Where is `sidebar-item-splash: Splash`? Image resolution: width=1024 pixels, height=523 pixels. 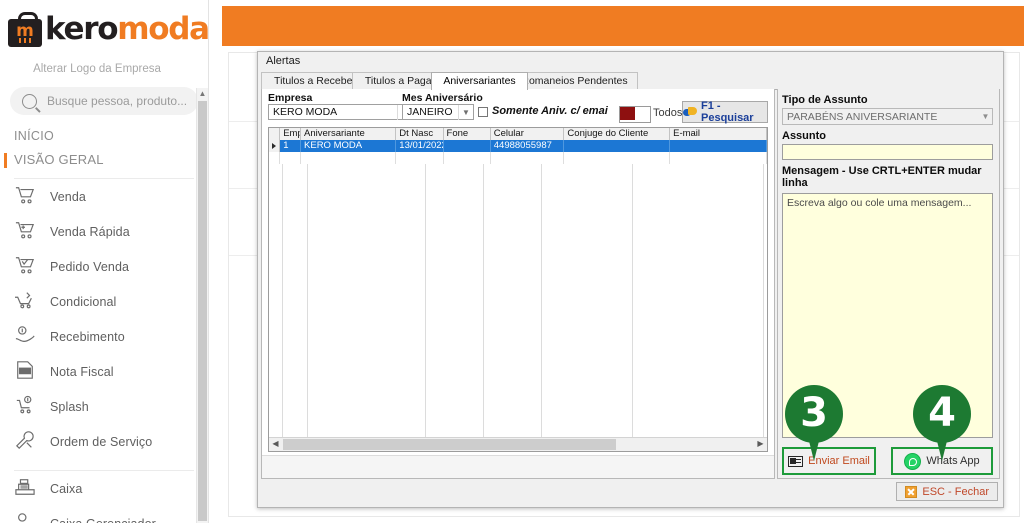
sidebar-item-splash: Splash is located at coordinates (104, 406).